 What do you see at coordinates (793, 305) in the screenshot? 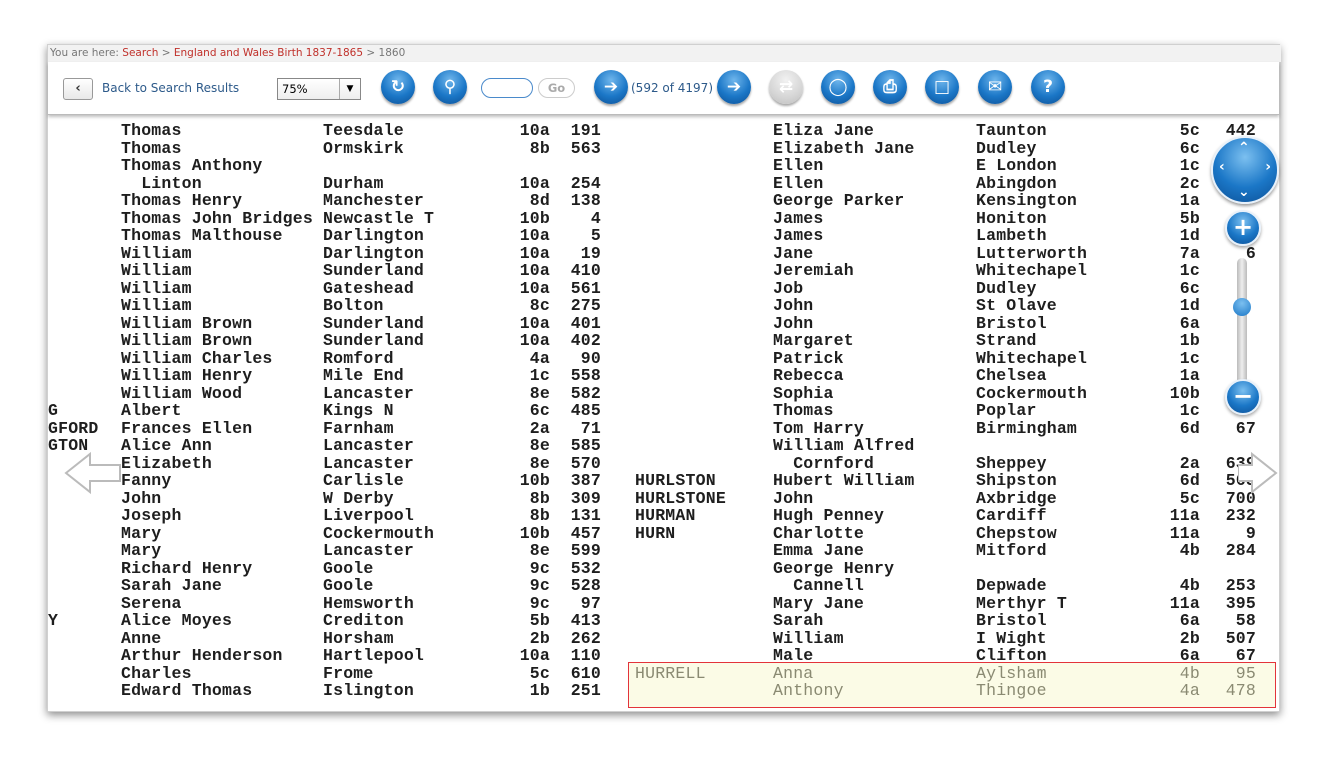
I see `forenames: John` at bounding box center [793, 305].